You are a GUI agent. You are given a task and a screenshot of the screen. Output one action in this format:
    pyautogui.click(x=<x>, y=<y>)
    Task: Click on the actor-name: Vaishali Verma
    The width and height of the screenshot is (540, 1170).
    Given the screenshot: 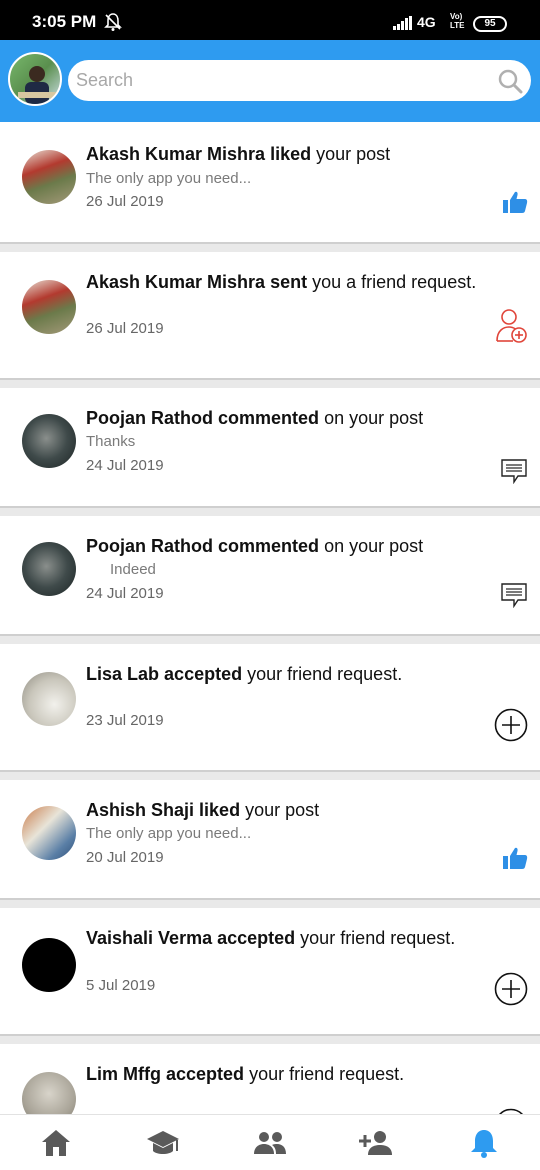 What is the action you would take?
    pyautogui.click(x=149, y=938)
    